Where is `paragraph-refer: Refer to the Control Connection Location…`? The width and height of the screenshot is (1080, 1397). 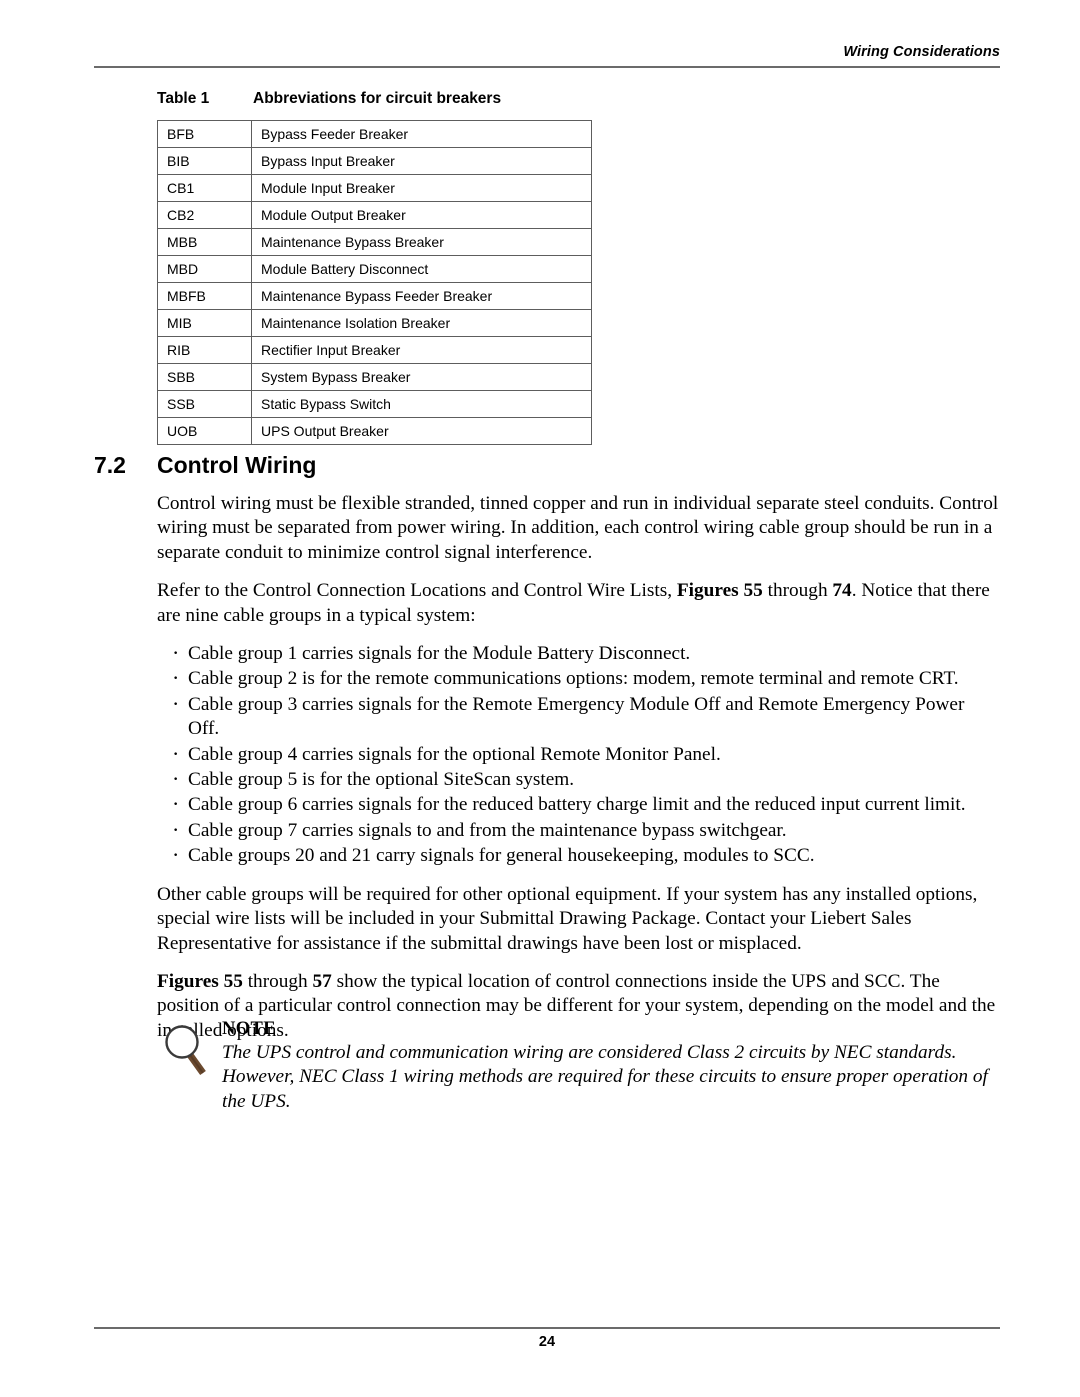 paragraph-refer: Refer to the Control Connection Location… is located at coordinates (578, 603).